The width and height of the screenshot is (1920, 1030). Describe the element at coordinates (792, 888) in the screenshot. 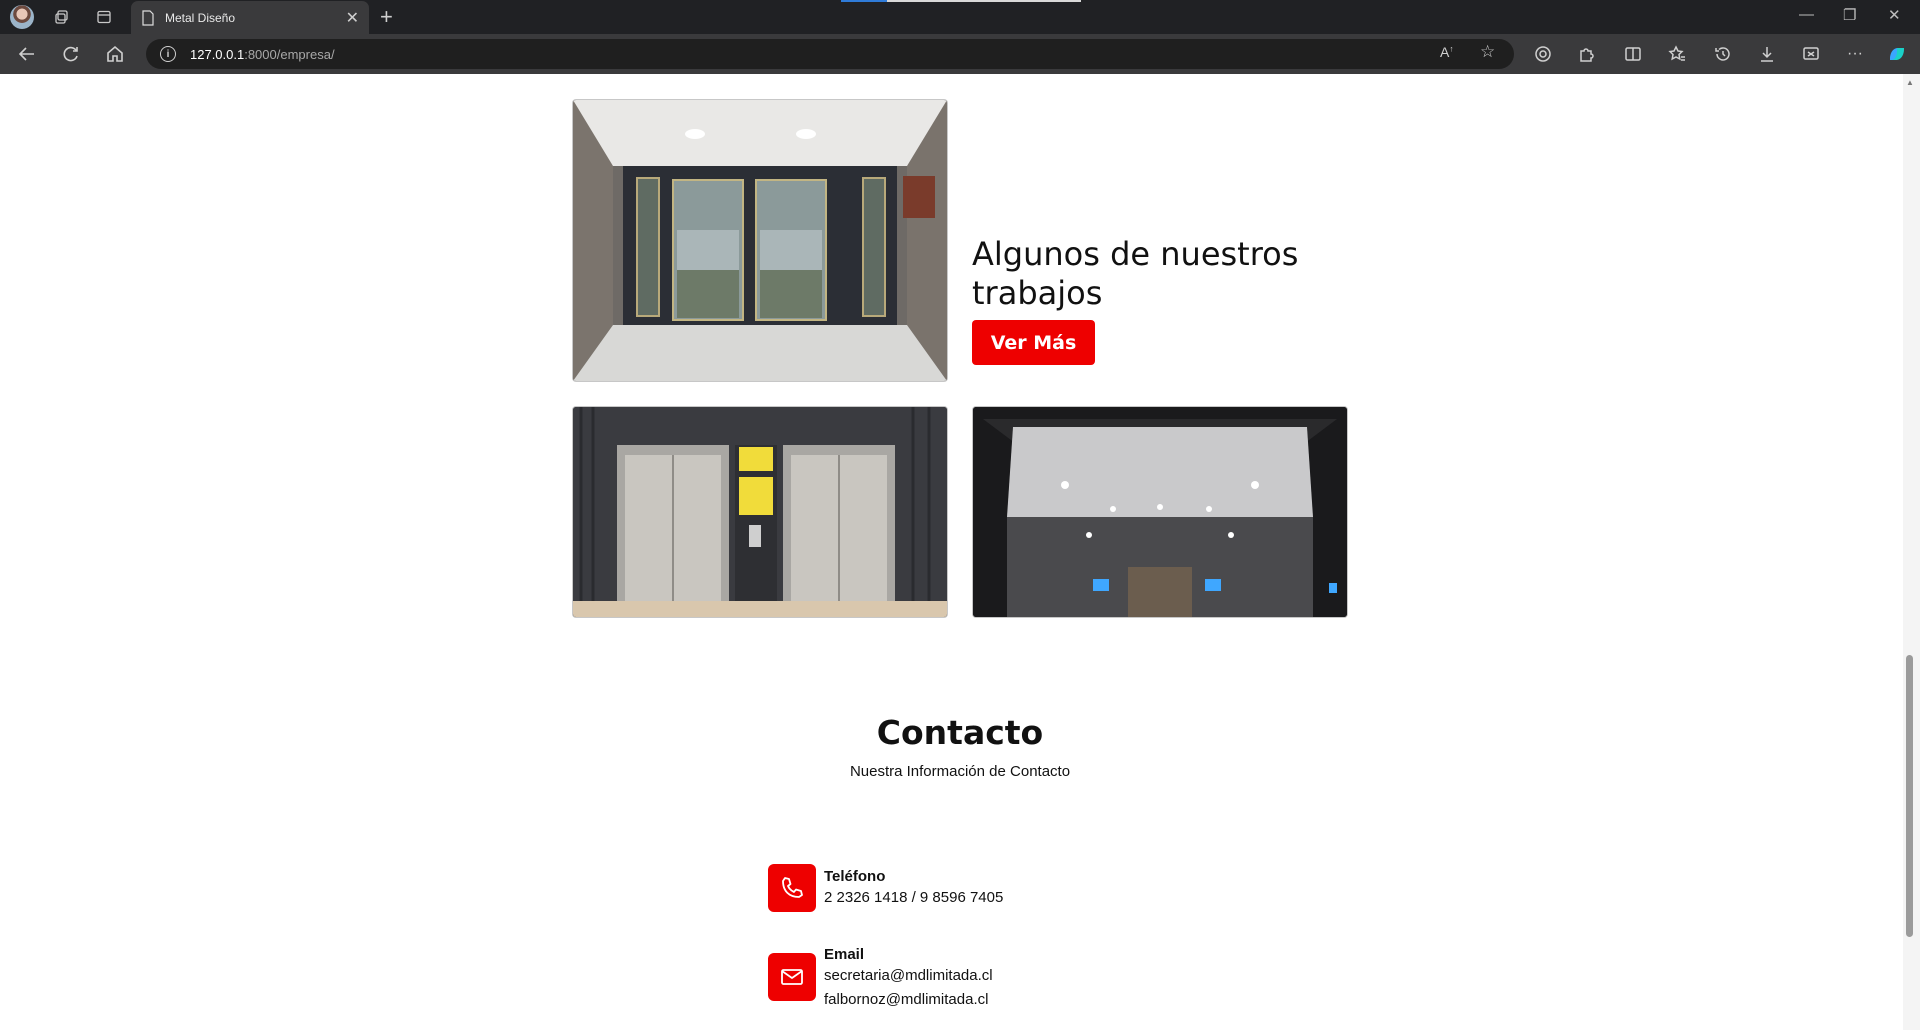

I see `phone-icon` at that location.